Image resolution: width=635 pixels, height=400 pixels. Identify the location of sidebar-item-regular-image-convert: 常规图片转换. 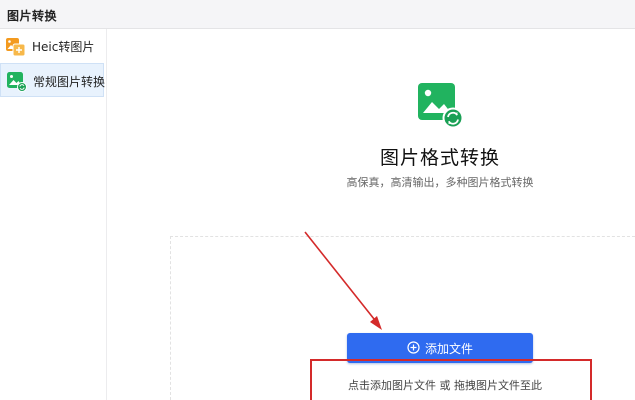
(53, 80).